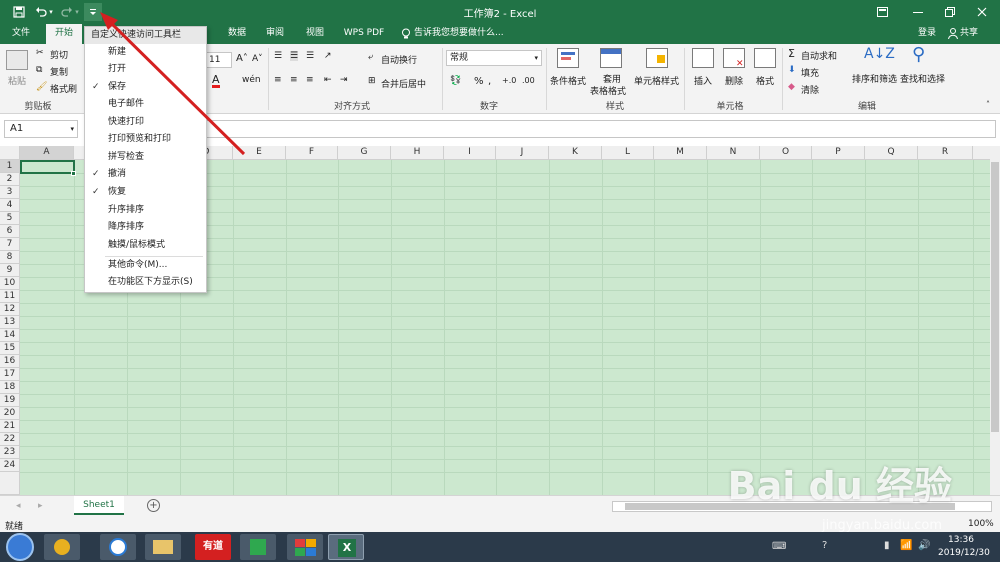 The image size is (1000, 562). What do you see at coordinates (882, 525) in the screenshot?
I see `watermark-url: jingyan.baidu.com` at bounding box center [882, 525].